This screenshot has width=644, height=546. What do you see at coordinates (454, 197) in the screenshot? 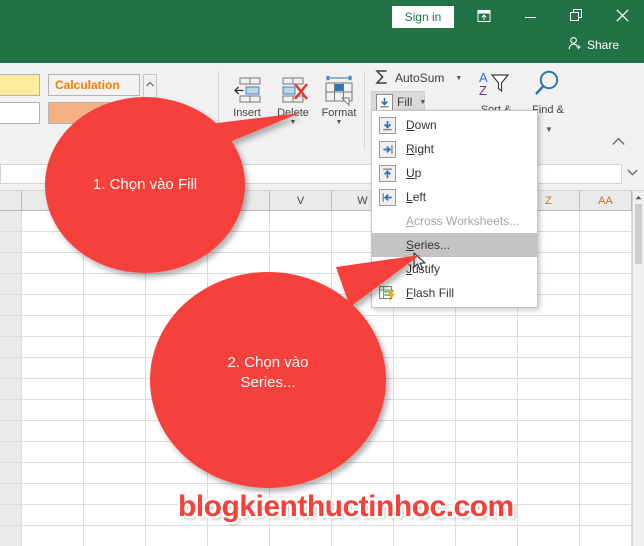
I see `fill-menu-item-left: Left` at bounding box center [454, 197].